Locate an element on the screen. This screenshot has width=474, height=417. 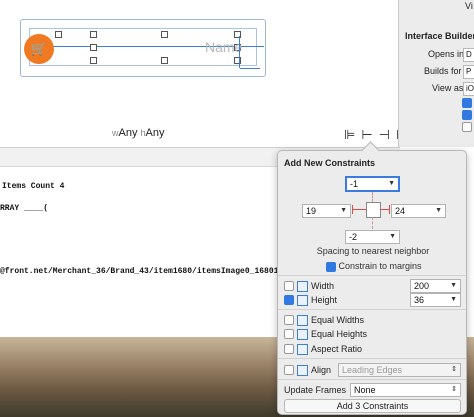
size-class-selector: wAny hAny is located at coordinates (138, 133).